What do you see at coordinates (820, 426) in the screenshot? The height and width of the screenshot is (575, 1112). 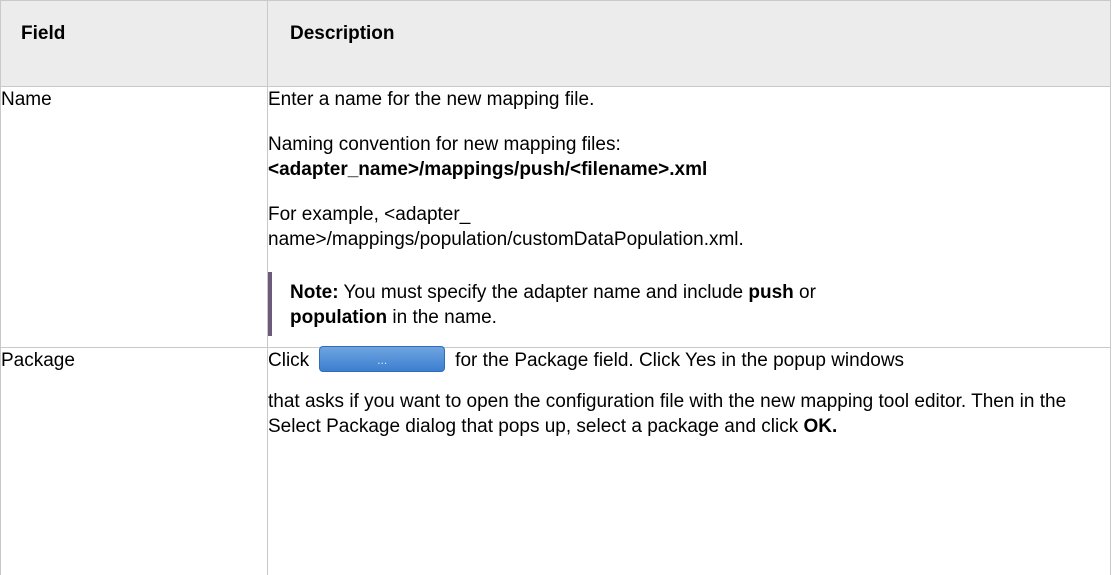 I see `ok-label: OK.` at bounding box center [820, 426].